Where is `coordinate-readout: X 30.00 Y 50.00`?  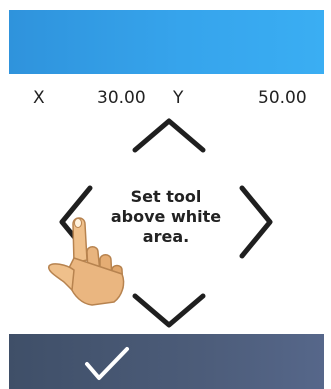
coordinate-readout: X 30.00 Y 50.00 is located at coordinates (165, 101).